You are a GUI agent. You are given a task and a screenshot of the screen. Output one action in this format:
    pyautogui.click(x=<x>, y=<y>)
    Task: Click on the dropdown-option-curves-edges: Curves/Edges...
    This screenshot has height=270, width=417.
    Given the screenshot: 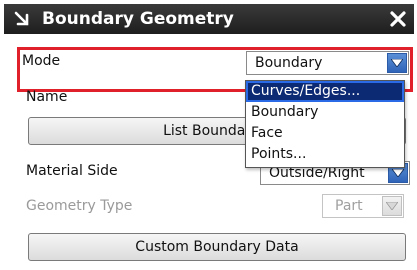 What is the action you would take?
    pyautogui.click(x=325, y=91)
    